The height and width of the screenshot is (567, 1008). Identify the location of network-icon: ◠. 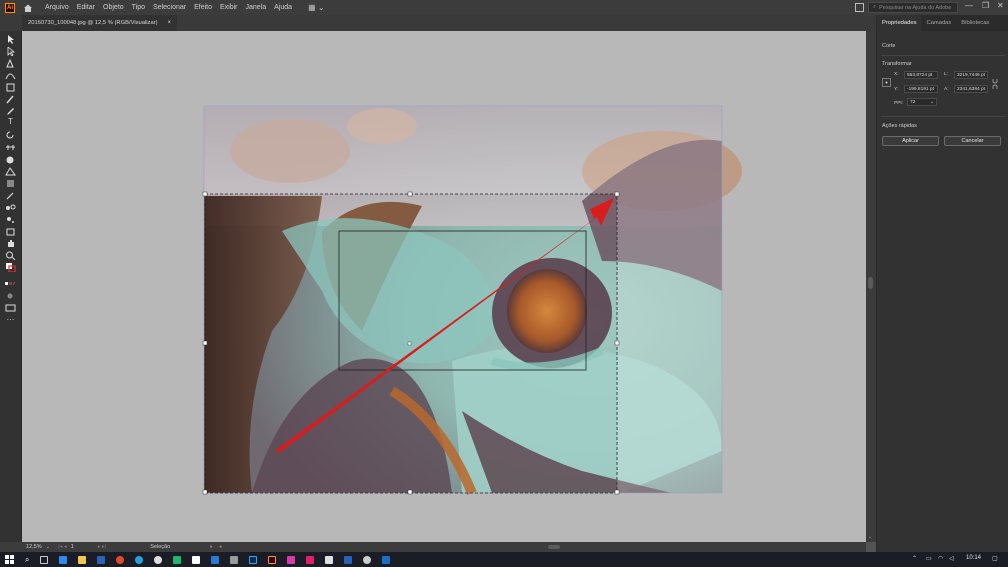
(940, 558).